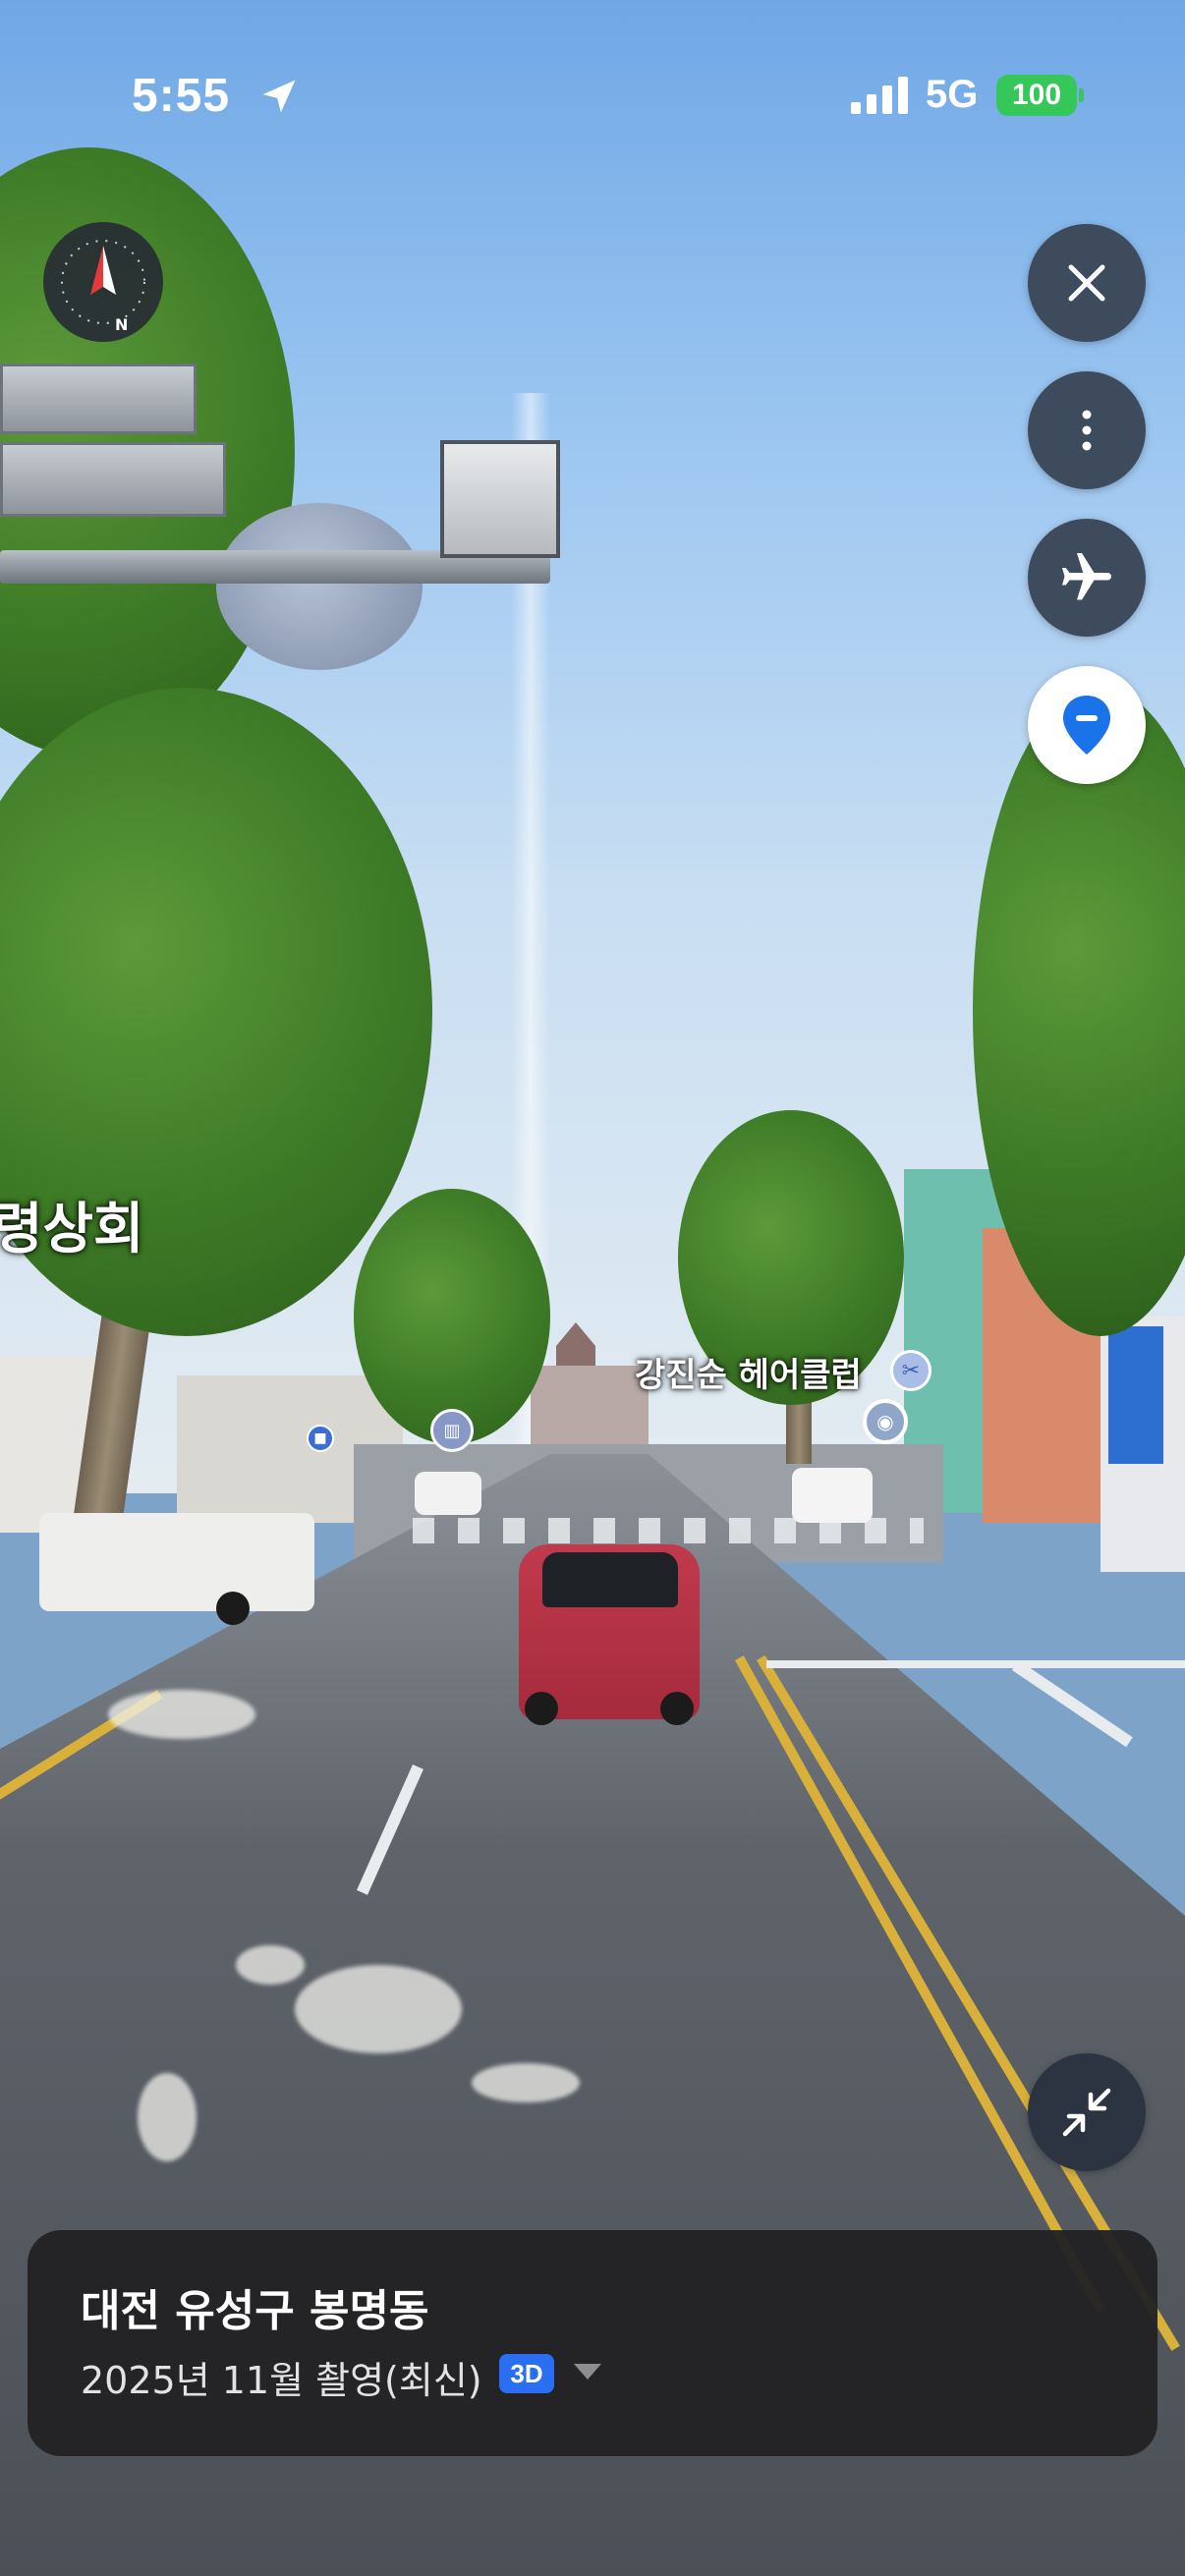  I want to click on blue-vertical-sign, so click(1135, 1395).